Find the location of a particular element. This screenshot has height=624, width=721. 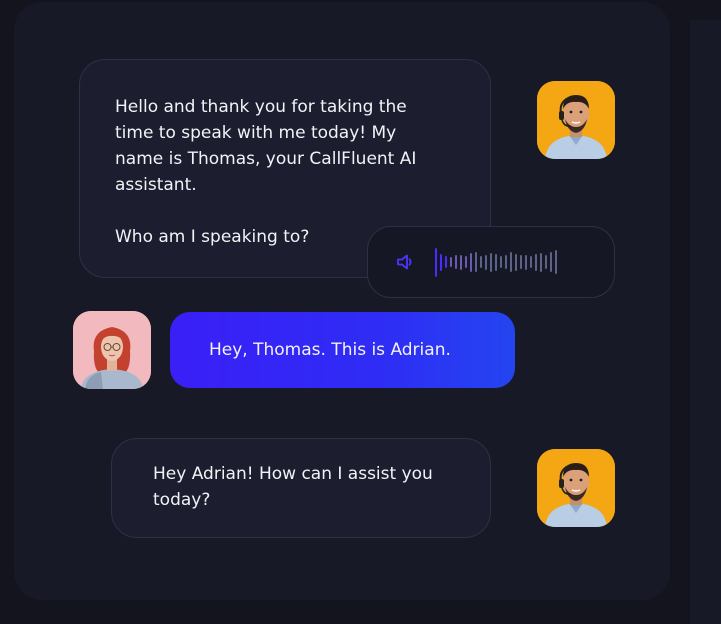

speaker-icon is located at coordinates (405, 262).